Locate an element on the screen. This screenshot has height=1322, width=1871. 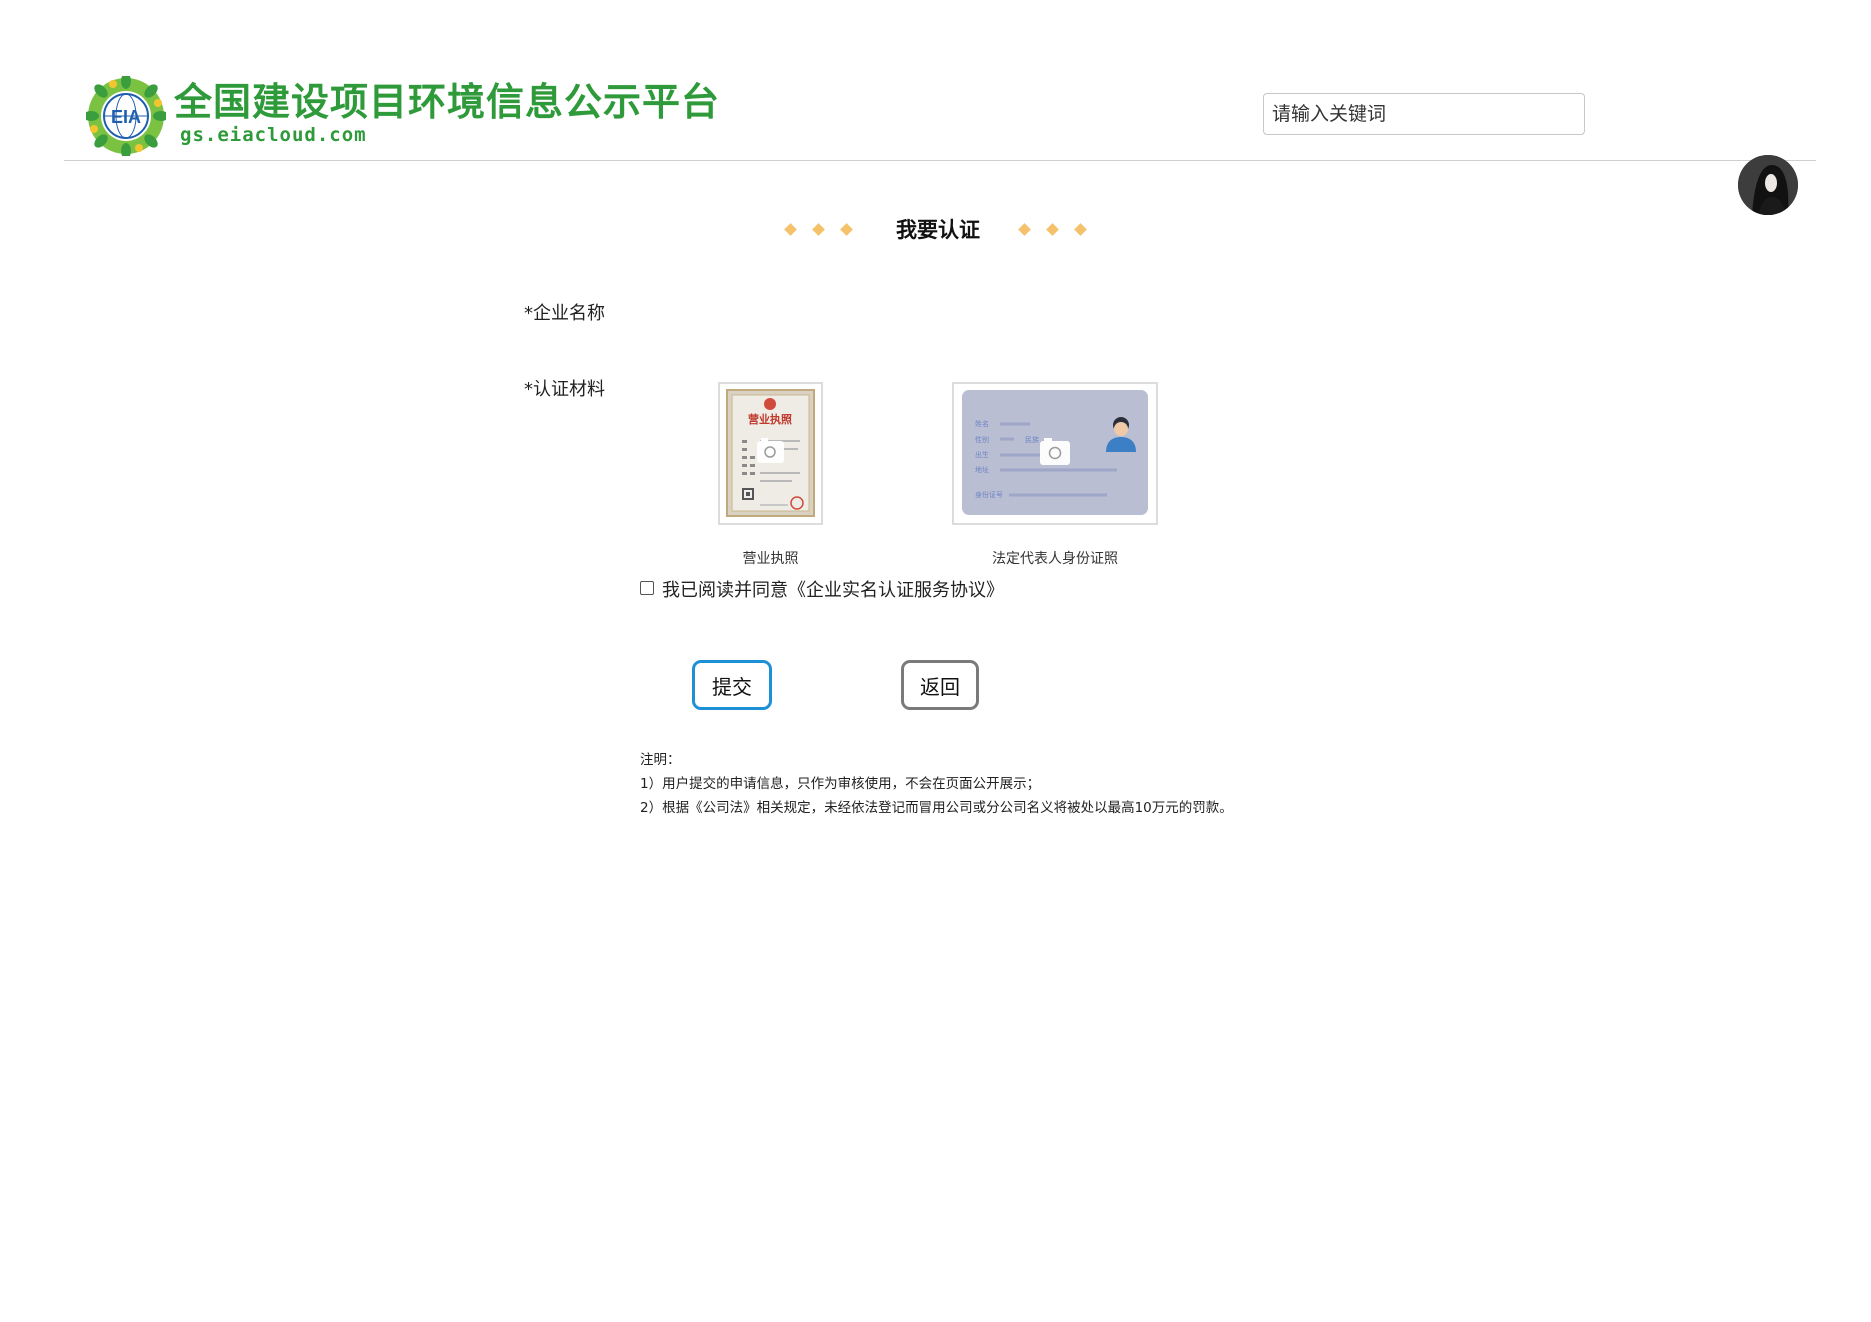
id-field-number: 身份证号 is located at coordinates (989, 494).